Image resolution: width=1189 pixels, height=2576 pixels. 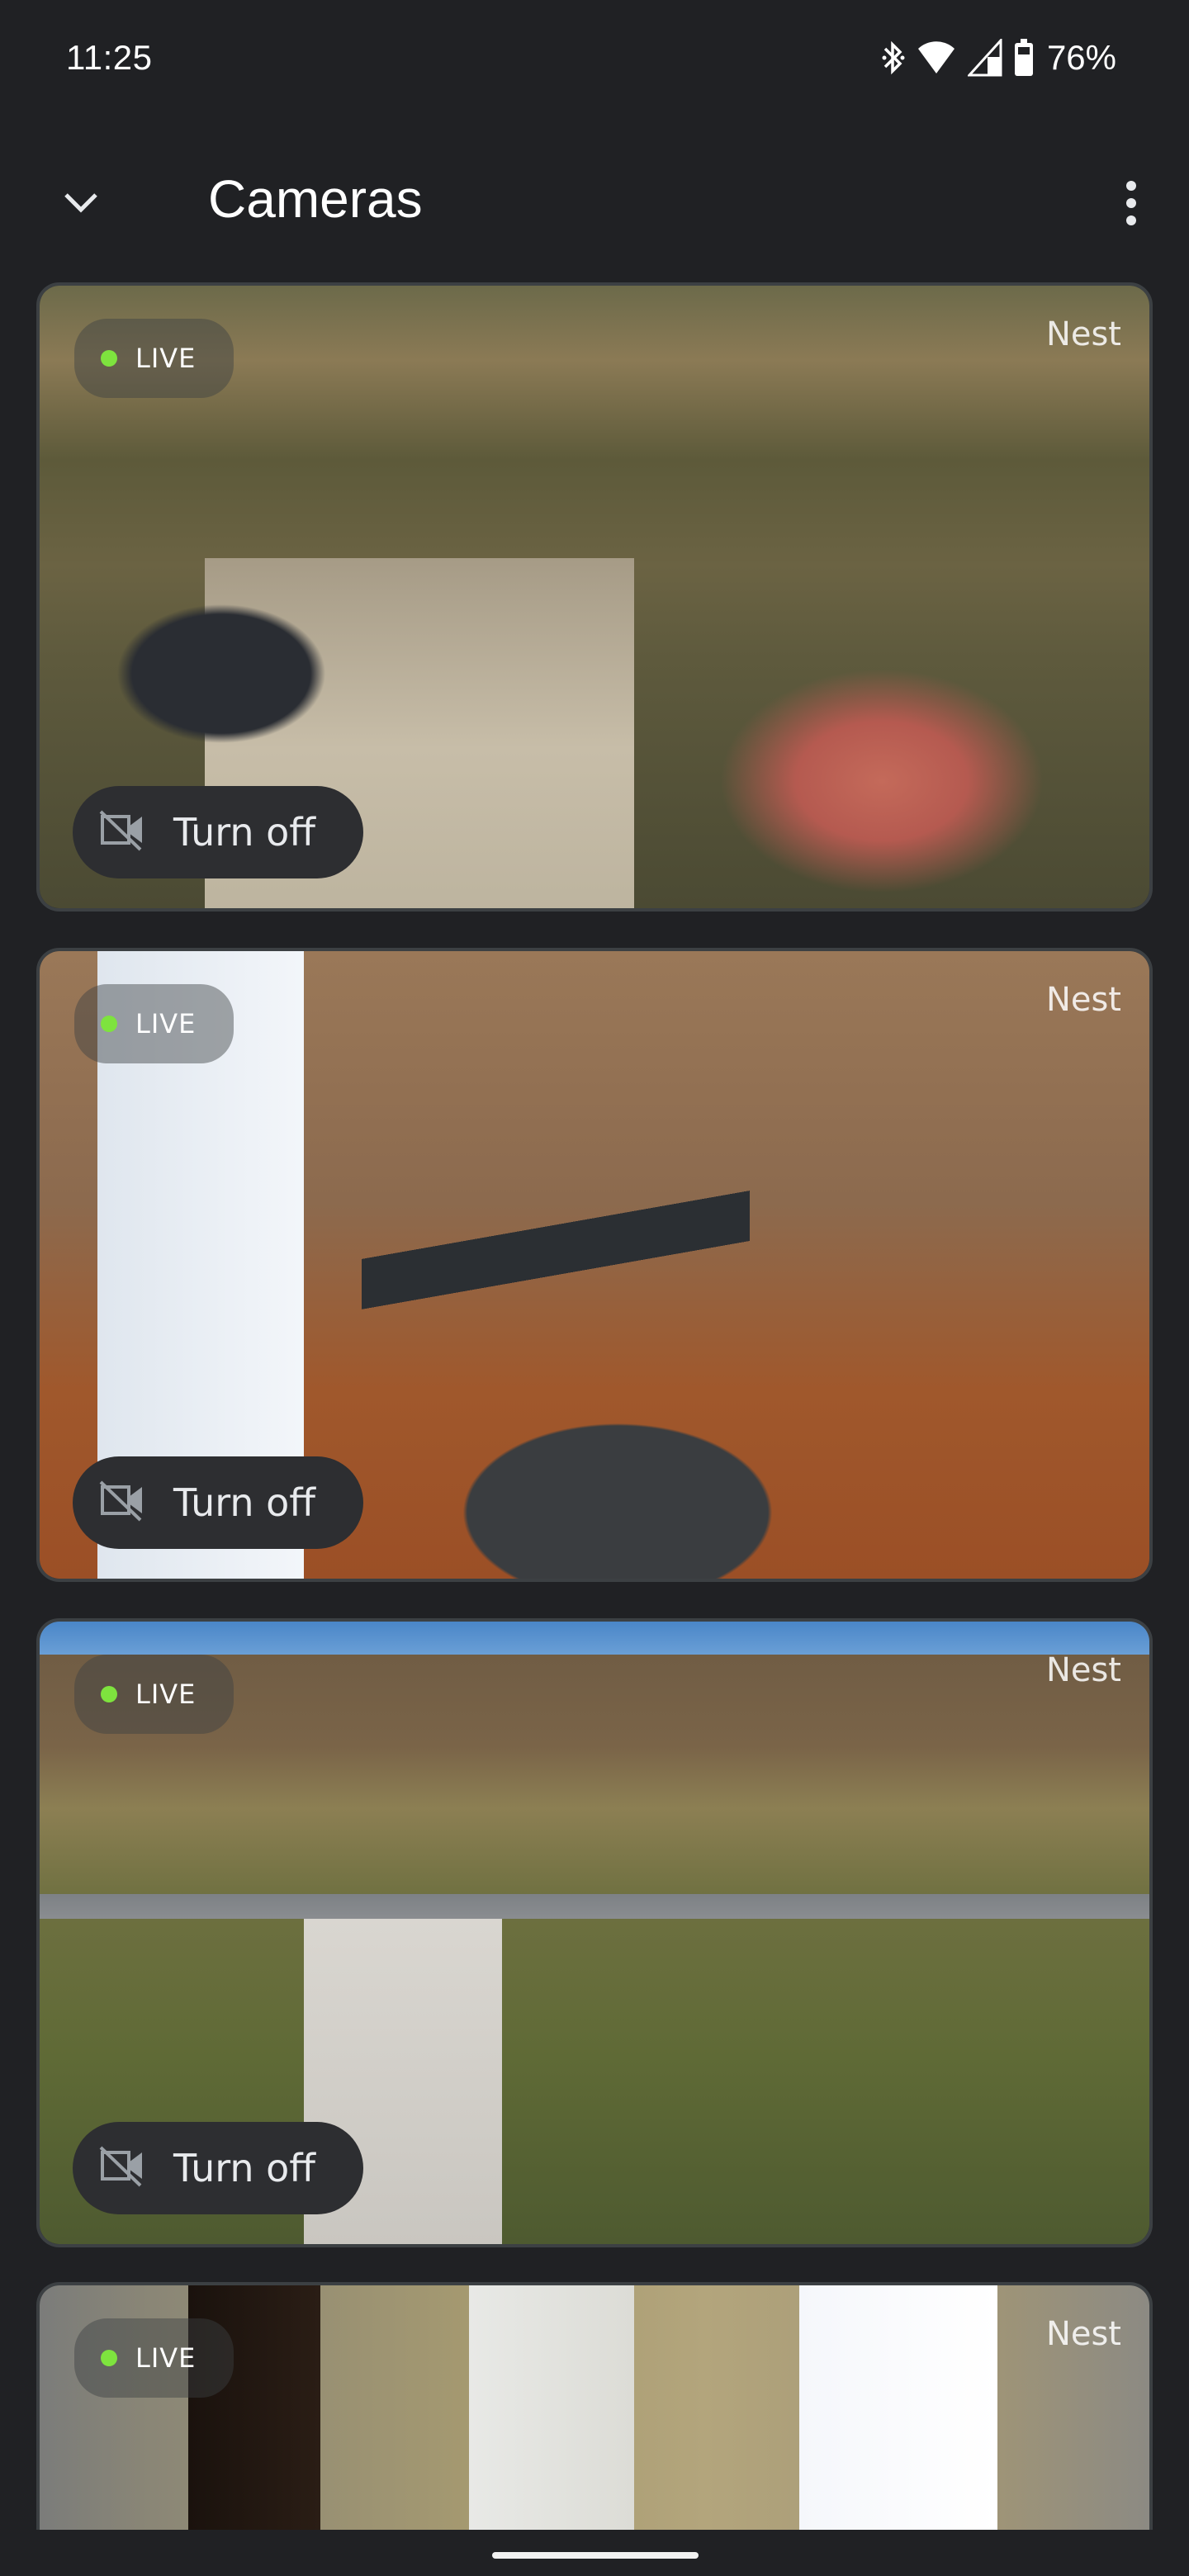 What do you see at coordinates (594, 2406) in the screenshot?
I see `camera-card: LIVE Nest` at bounding box center [594, 2406].